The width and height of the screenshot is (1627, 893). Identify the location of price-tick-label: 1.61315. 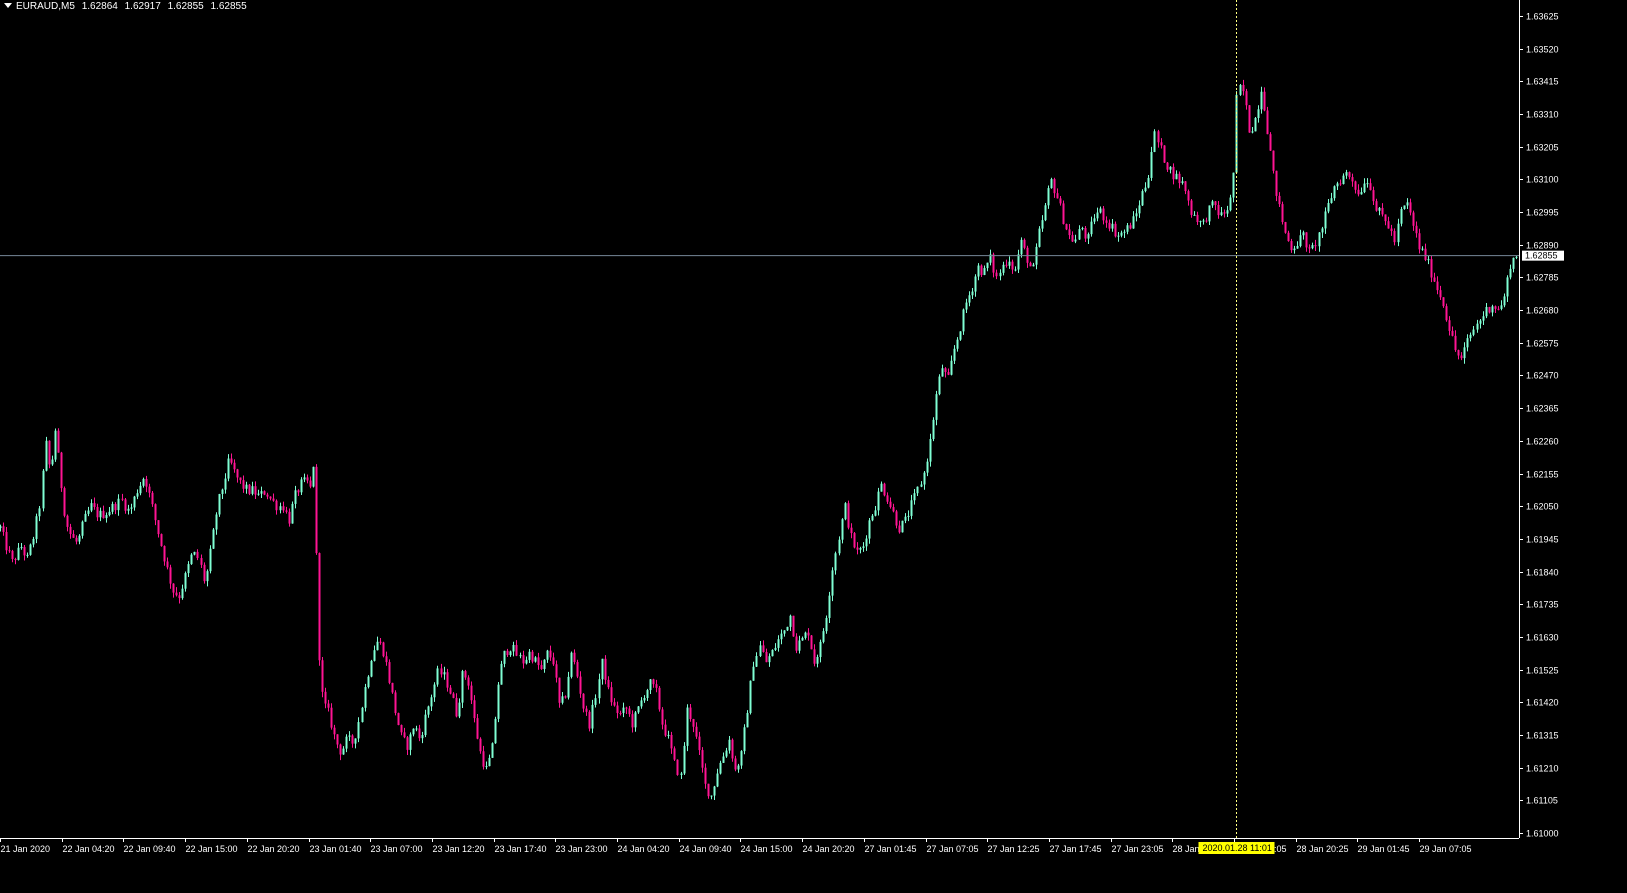
(1542, 736).